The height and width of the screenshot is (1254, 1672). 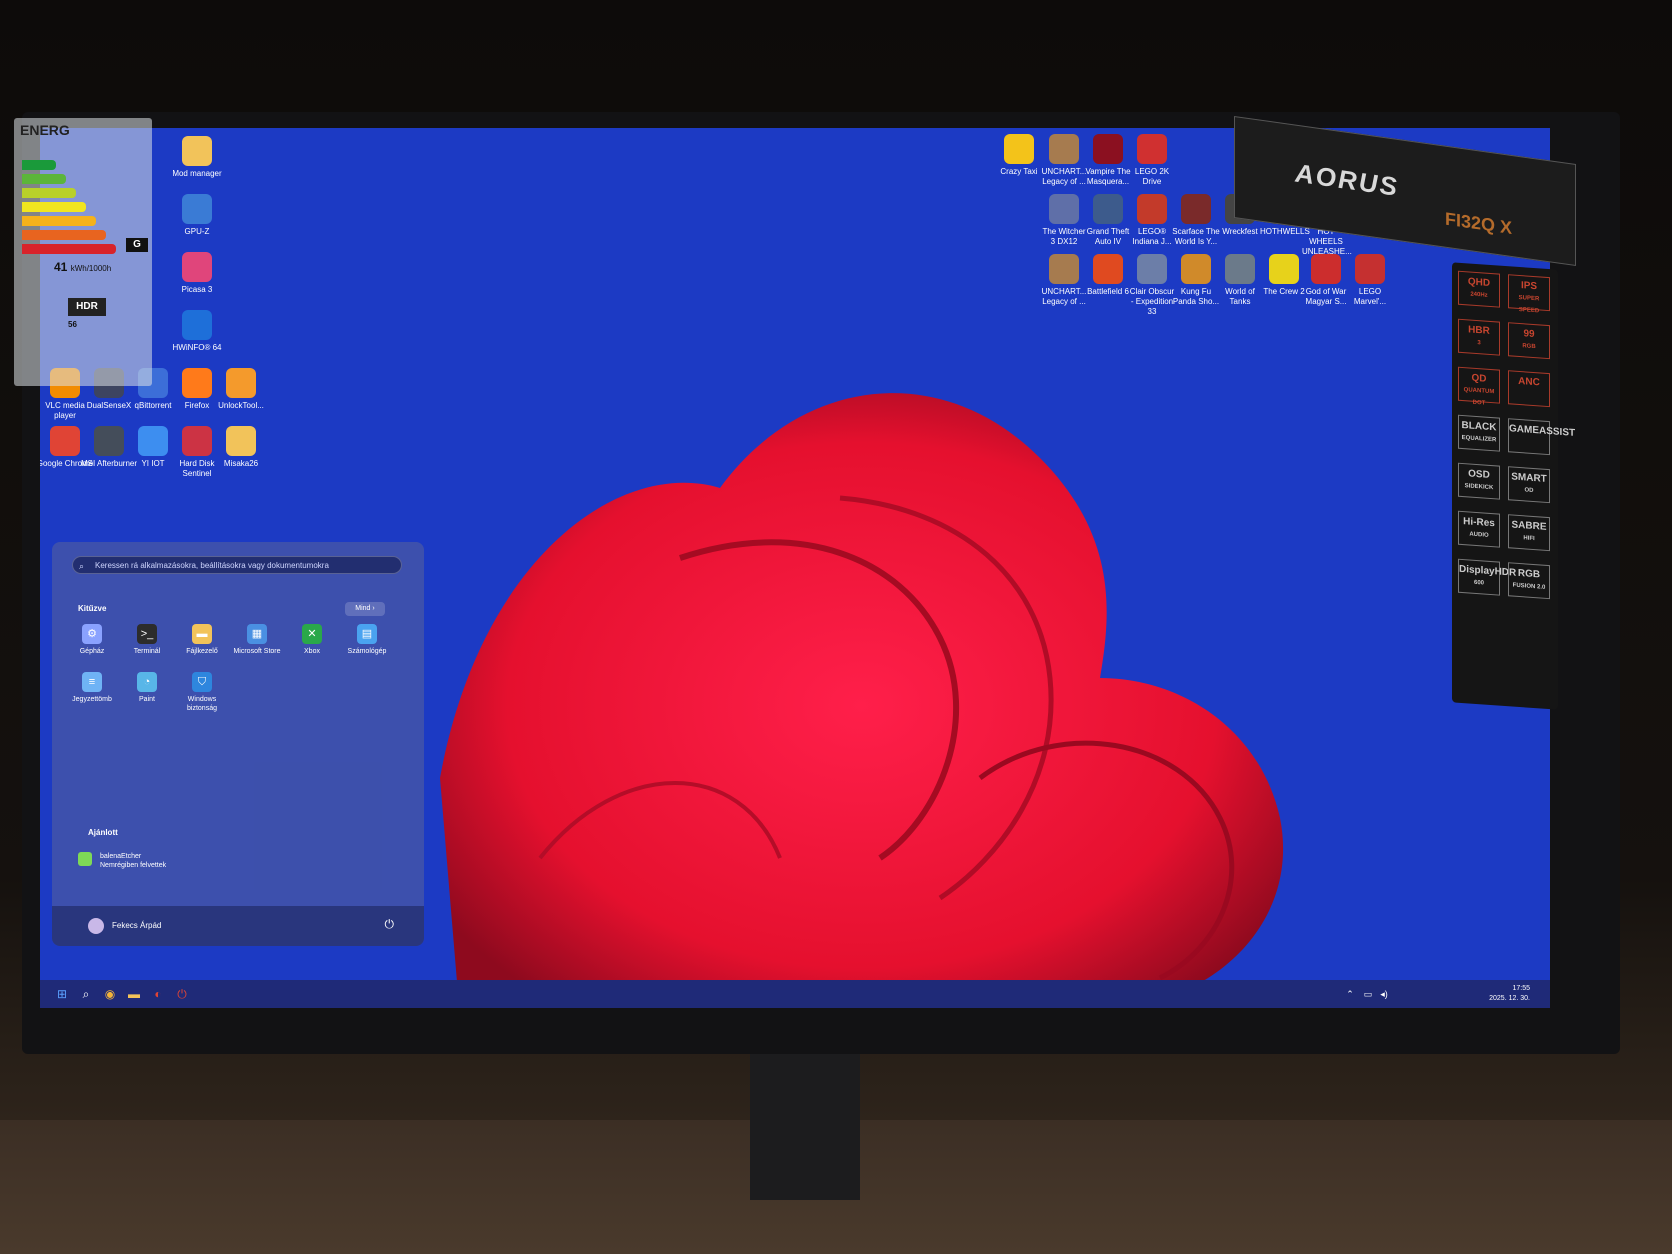 I want to click on energy-bar-g, so click(x=69, y=249).